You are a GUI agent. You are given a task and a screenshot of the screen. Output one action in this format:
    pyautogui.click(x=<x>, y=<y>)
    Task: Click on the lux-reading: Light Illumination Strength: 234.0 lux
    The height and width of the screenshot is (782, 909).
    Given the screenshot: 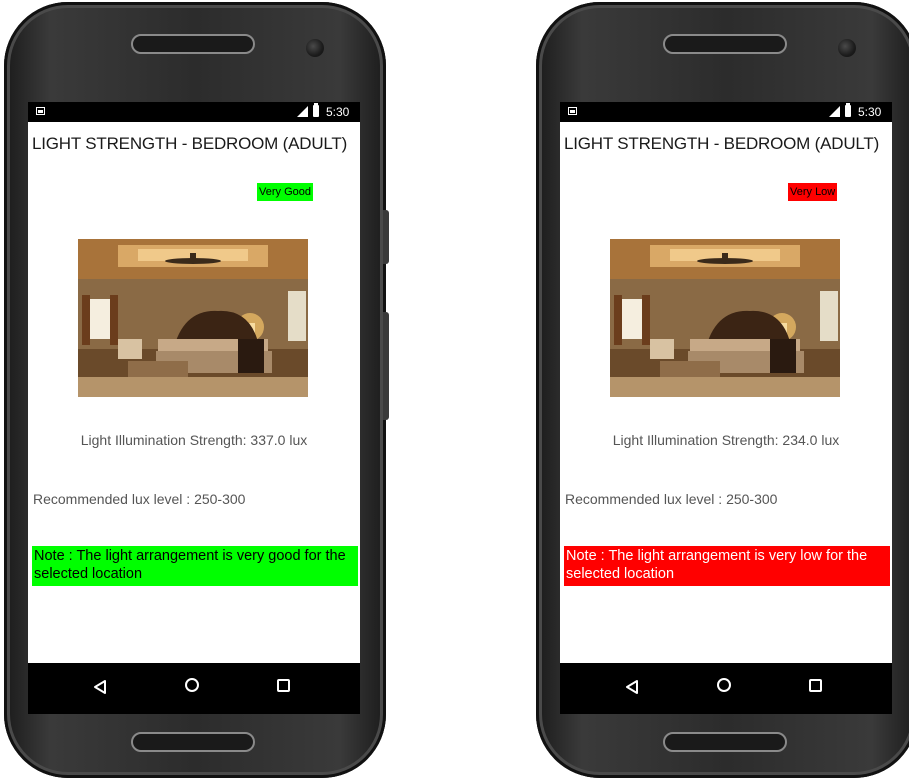 What is the action you would take?
    pyautogui.click(x=726, y=440)
    